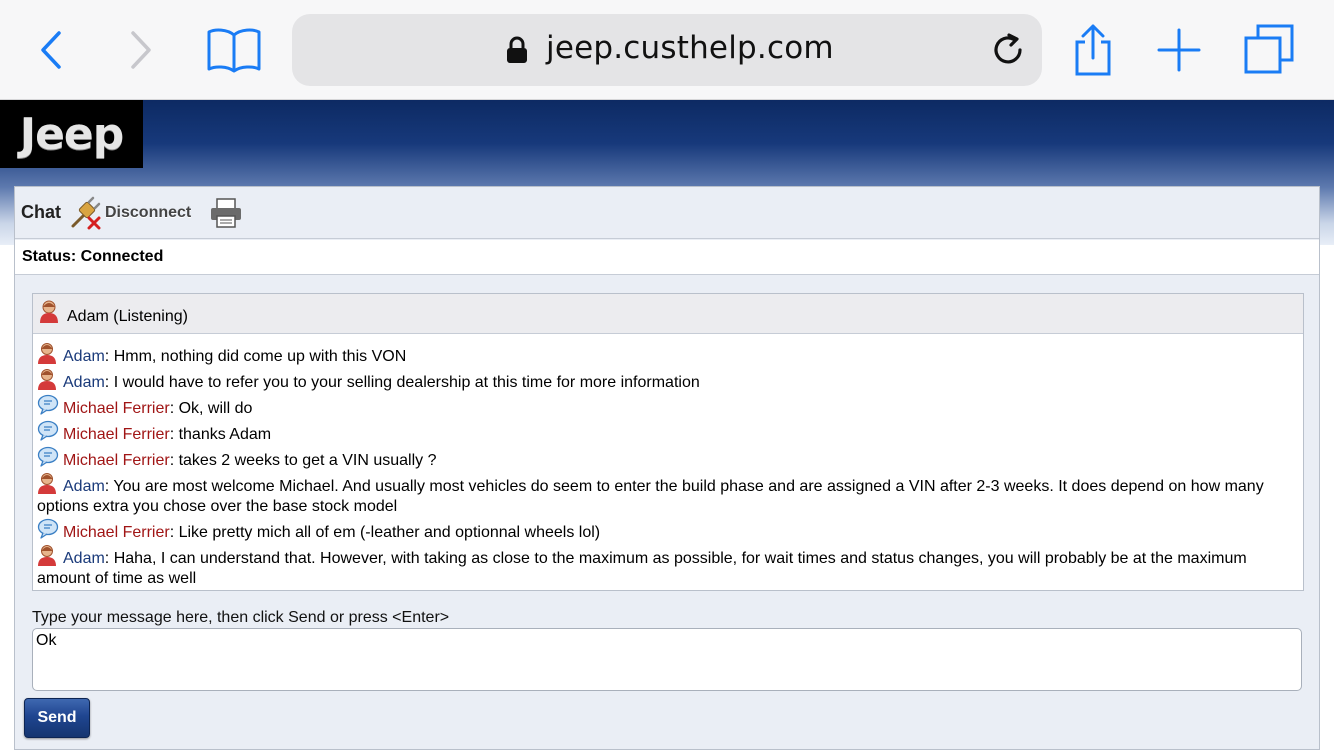 This screenshot has height=750, width=1334. What do you see at coordinates (51, 50) in the screenshot?
I see `back-icon` at bounding box center [51, 50].